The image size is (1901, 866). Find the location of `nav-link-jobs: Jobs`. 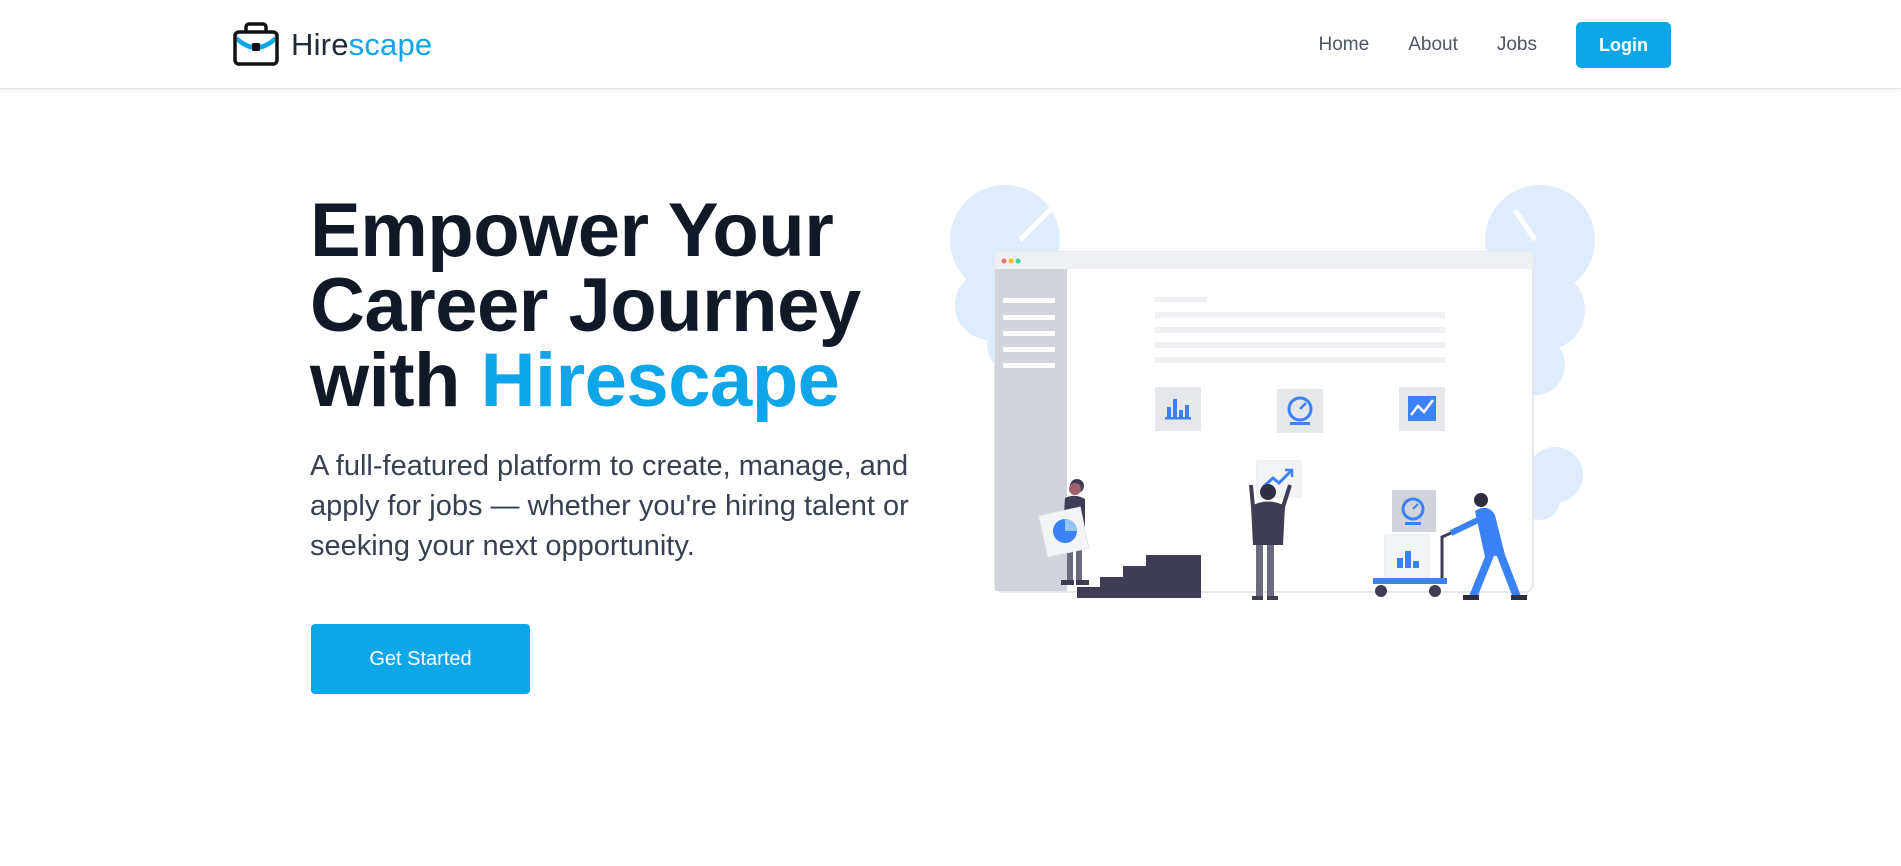

nav-link-jobs: Jobs is located at coordinates (1517, 45).